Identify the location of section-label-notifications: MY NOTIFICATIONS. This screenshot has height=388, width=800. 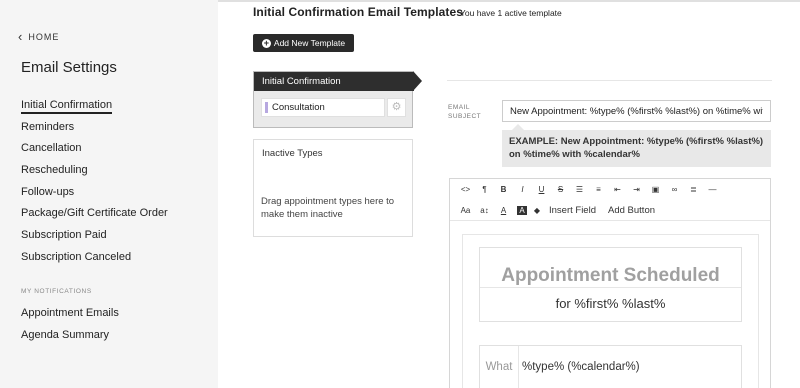
(56, 291).